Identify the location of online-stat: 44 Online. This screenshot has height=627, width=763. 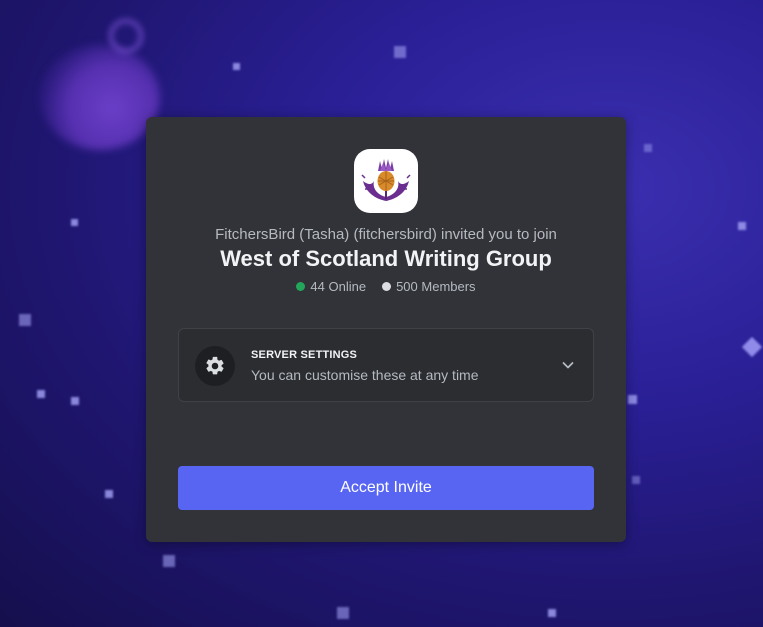
(331, 286).